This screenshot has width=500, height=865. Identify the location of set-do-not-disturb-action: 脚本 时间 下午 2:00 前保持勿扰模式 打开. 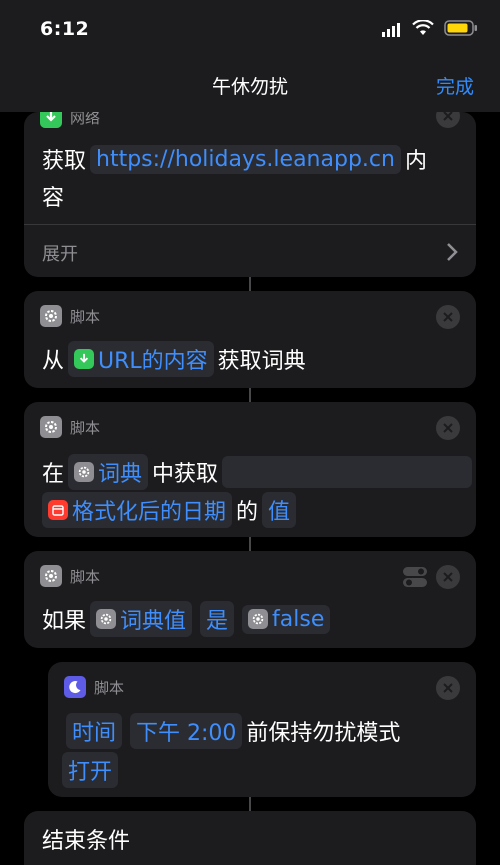
(262, 729).